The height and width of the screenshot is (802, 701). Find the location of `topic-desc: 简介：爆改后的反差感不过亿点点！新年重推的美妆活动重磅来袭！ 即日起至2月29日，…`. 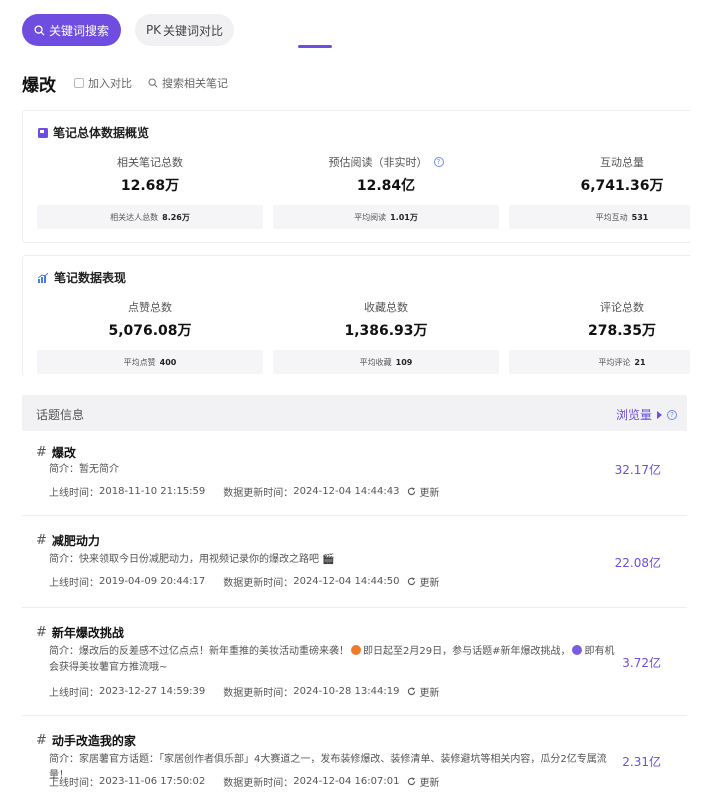

topic-desc: 简介：爆改后的反差感不过亿点点！新年重推的美妆活动重磅来袭！ 即日起至2月29日，… is located at coordinates (334, 660).